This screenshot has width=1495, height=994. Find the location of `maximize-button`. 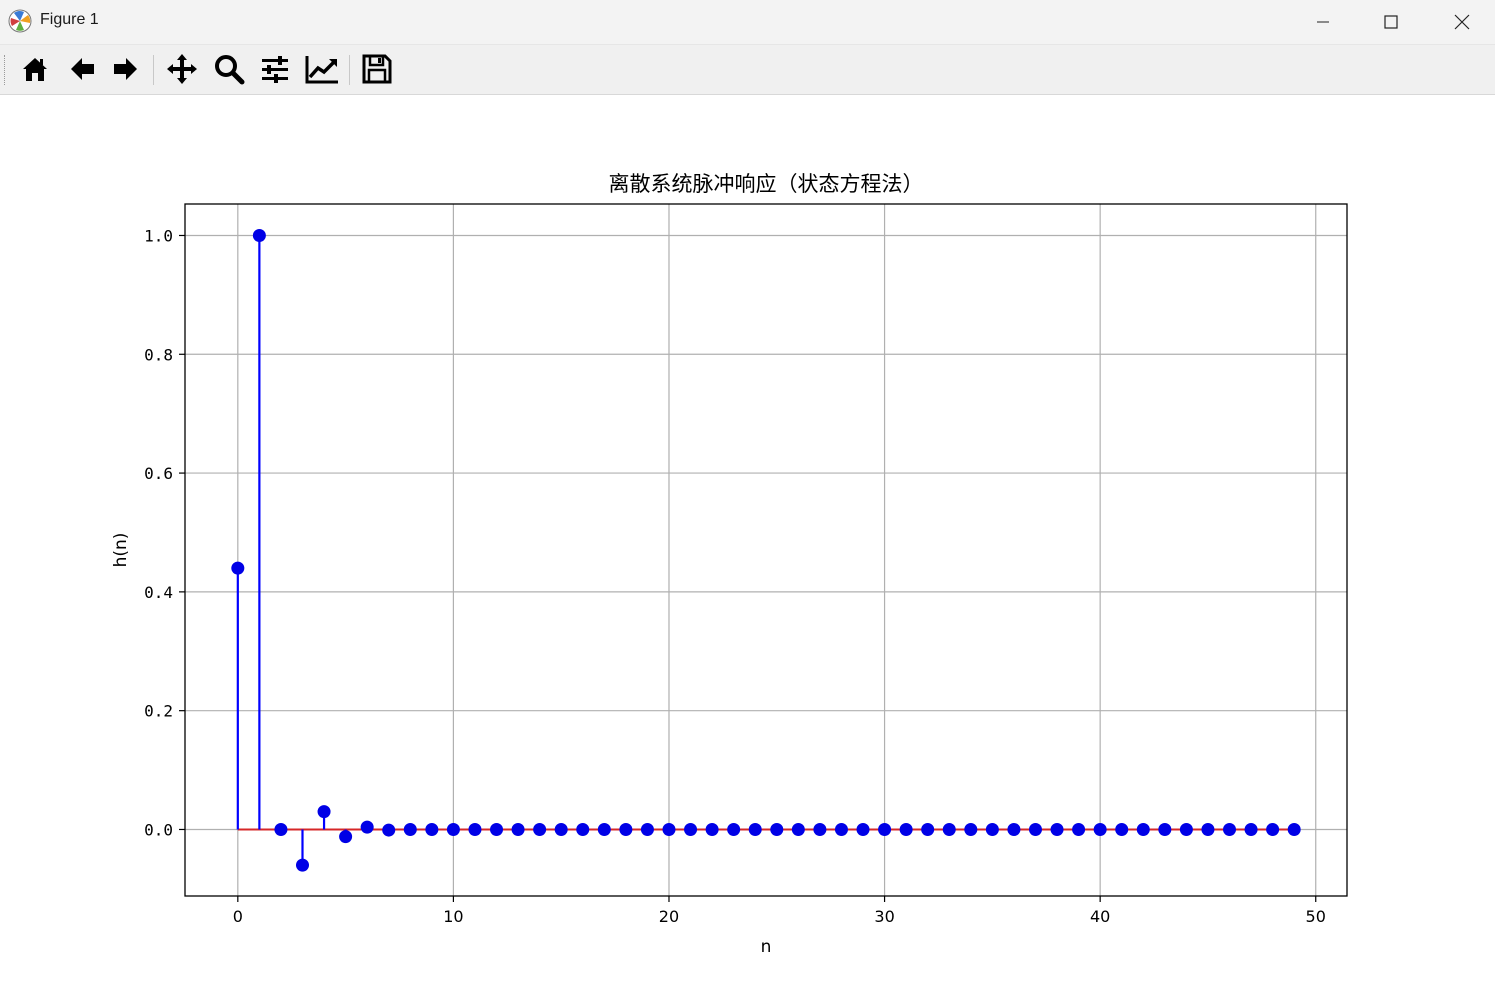

maximize-button is located at coordinates (1391, 22).